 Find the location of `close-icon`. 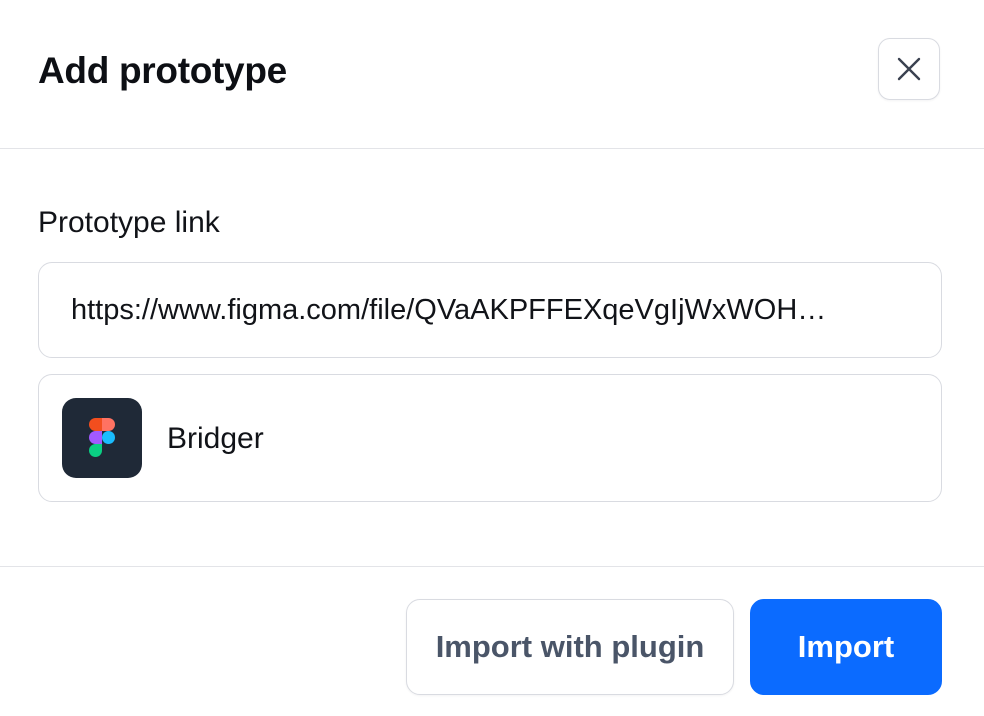

close-icon is located at coordinates (909, 69).